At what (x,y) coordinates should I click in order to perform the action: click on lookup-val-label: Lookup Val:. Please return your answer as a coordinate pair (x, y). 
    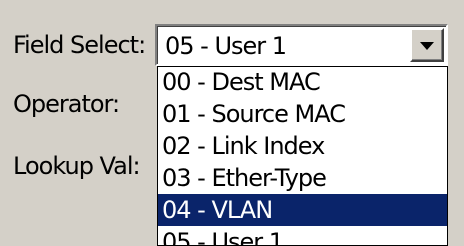
    Looking at the image, I should click on (77, 166).